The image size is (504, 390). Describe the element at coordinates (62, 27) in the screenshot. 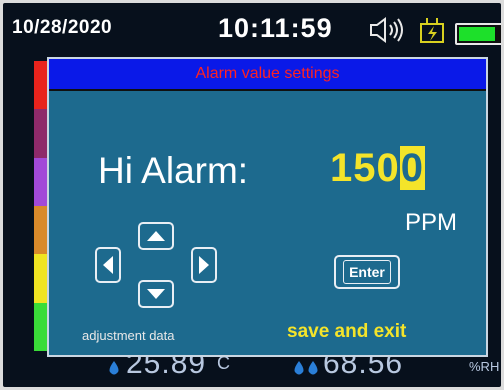

I see `status-date: 10/28/2020` at that location.